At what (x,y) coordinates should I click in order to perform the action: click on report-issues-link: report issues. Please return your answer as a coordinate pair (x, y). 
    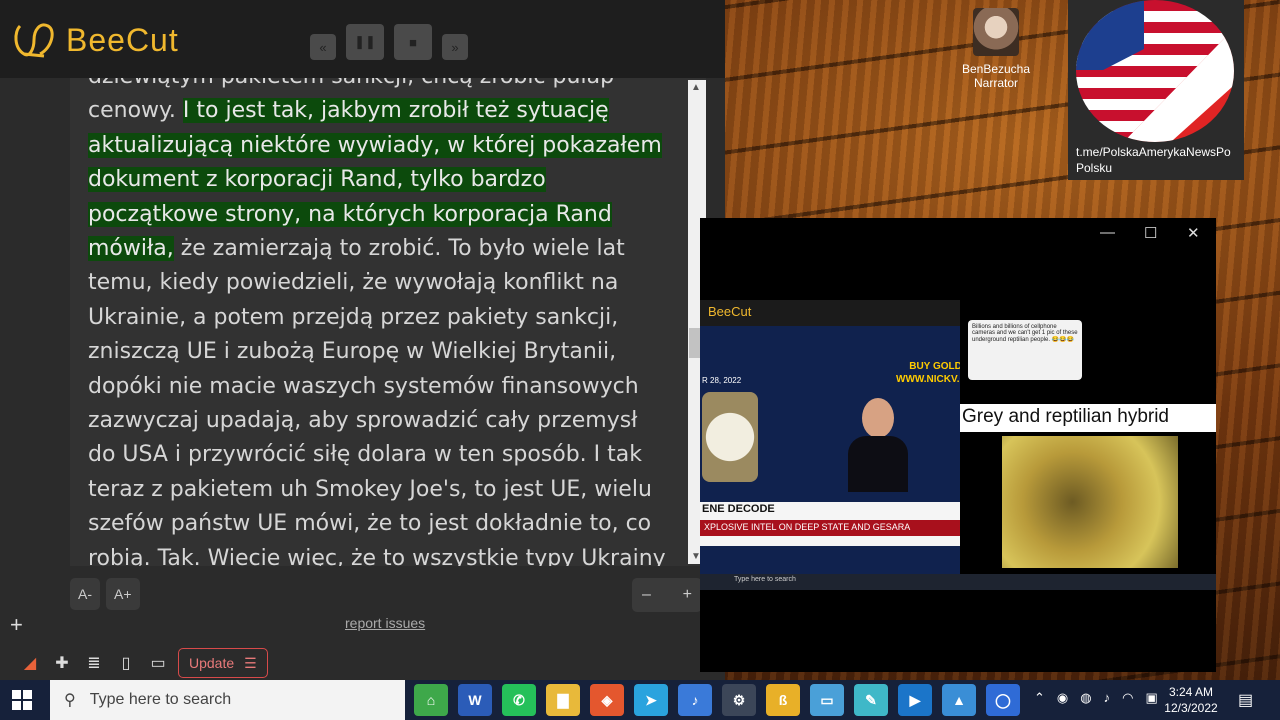
    Looking at the image, I should click on (385, 623).